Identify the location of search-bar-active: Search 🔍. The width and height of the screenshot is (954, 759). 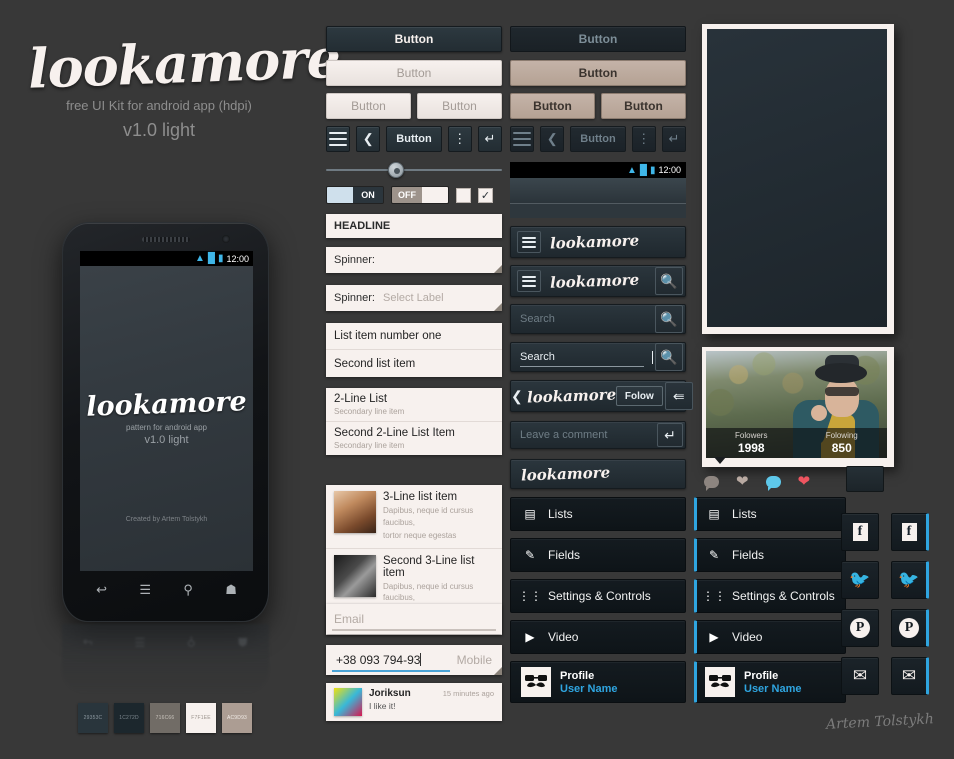
(598, 357).